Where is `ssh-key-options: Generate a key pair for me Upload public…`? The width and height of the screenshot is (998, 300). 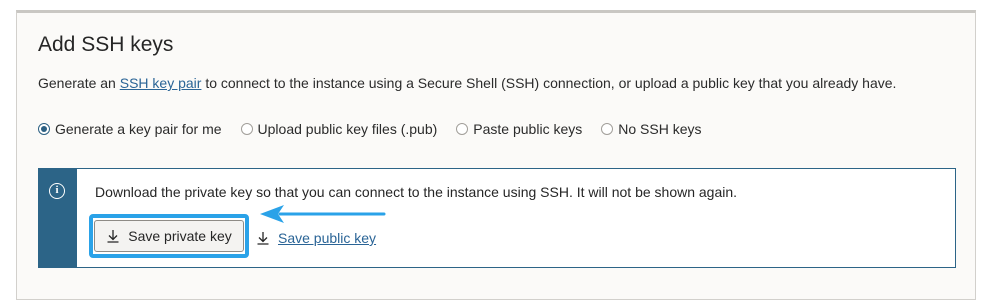 ssh-key-options: Generate a key pair for me Upload public… is located at coordinates (379, 129).